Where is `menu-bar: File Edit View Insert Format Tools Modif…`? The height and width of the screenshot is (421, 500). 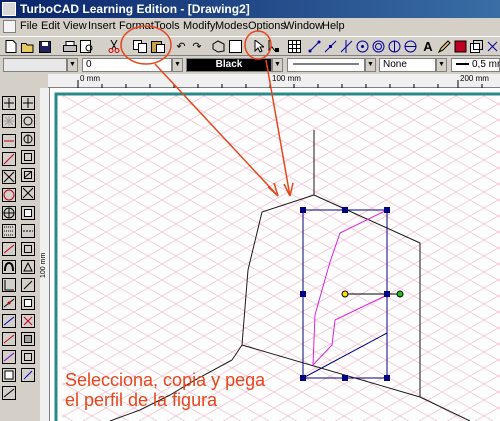 menu-bar: File Edit View Insert Format Tools Modif… is located at coordinates (250, 27).